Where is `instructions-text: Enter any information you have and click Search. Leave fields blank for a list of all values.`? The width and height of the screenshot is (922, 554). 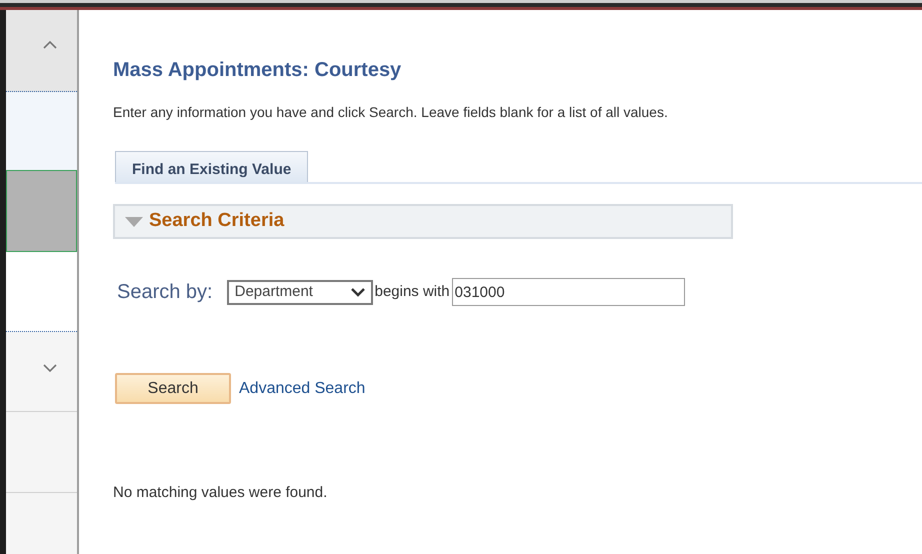 instructions-text: Enter any information you have and click Search. Leave fields blank for a list of all values. is located at coordinates (390, 112).